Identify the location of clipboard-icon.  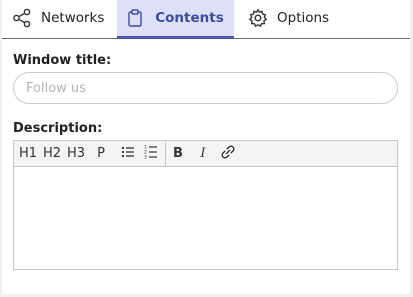
(135, 18).